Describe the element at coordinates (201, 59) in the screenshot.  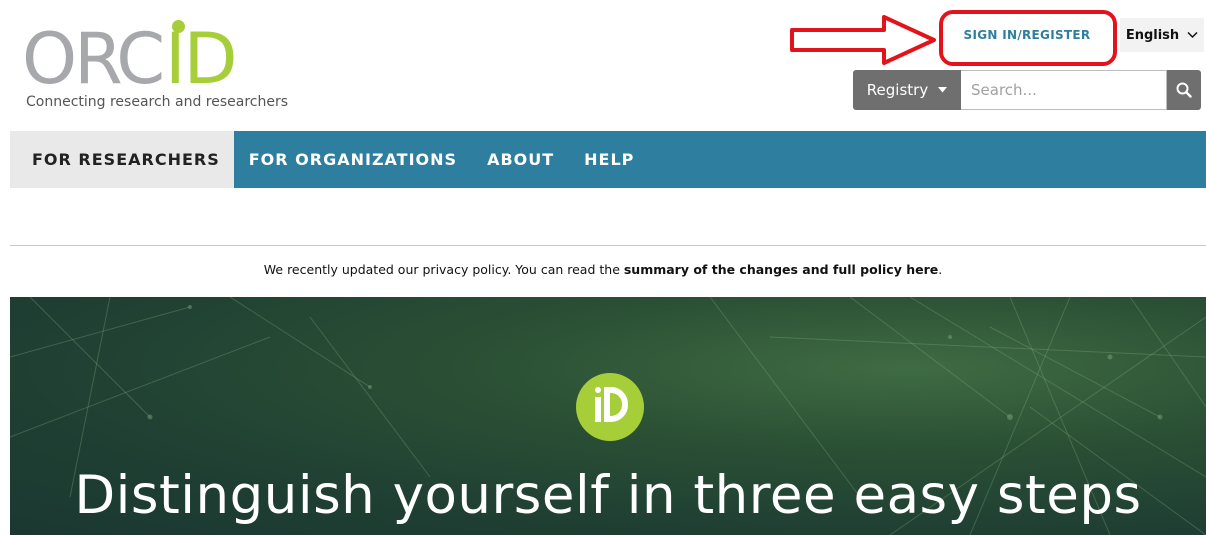
I see `logo-id-text: ID` at that location.